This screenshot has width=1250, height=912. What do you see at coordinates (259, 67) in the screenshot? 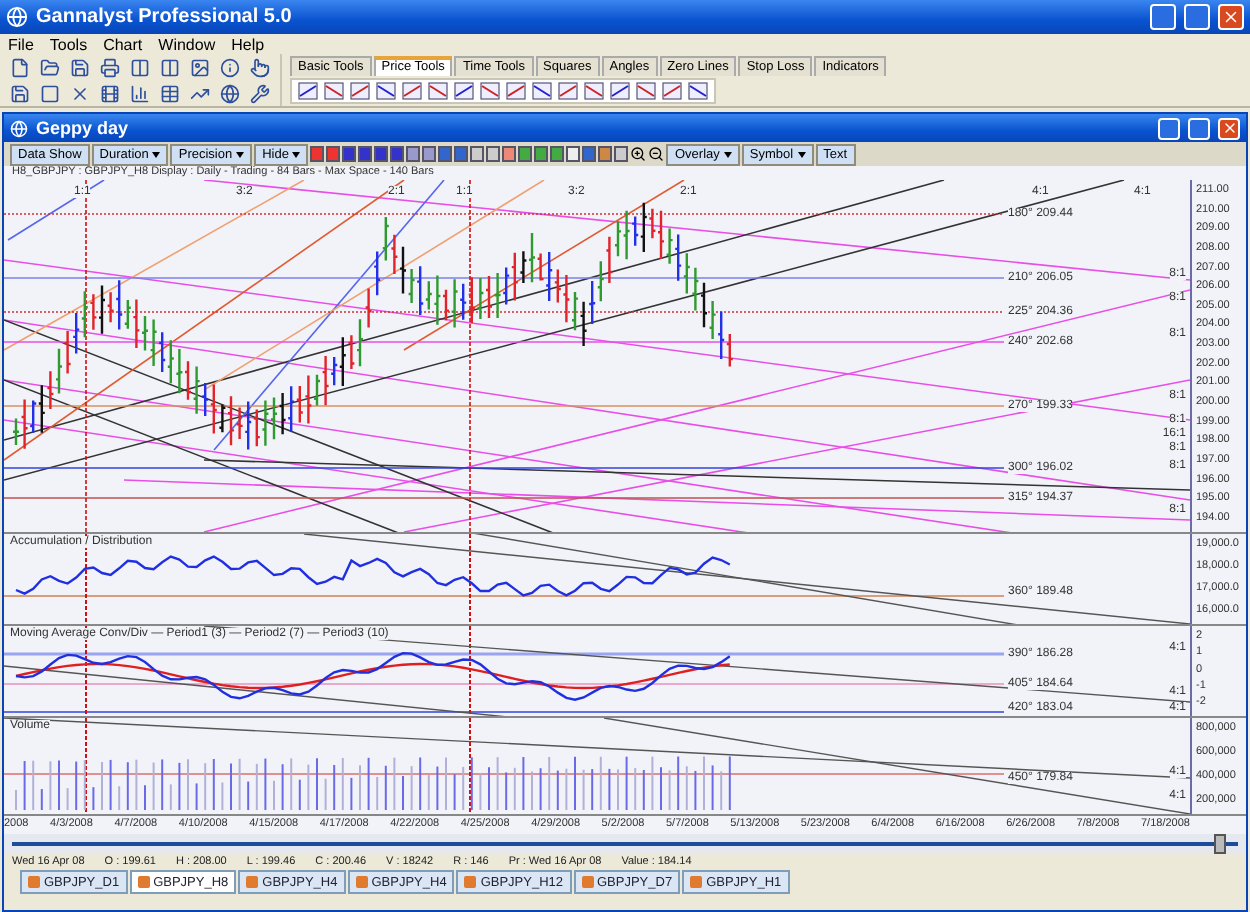
I see `pointer-icon` at bounding box center [259, 67].